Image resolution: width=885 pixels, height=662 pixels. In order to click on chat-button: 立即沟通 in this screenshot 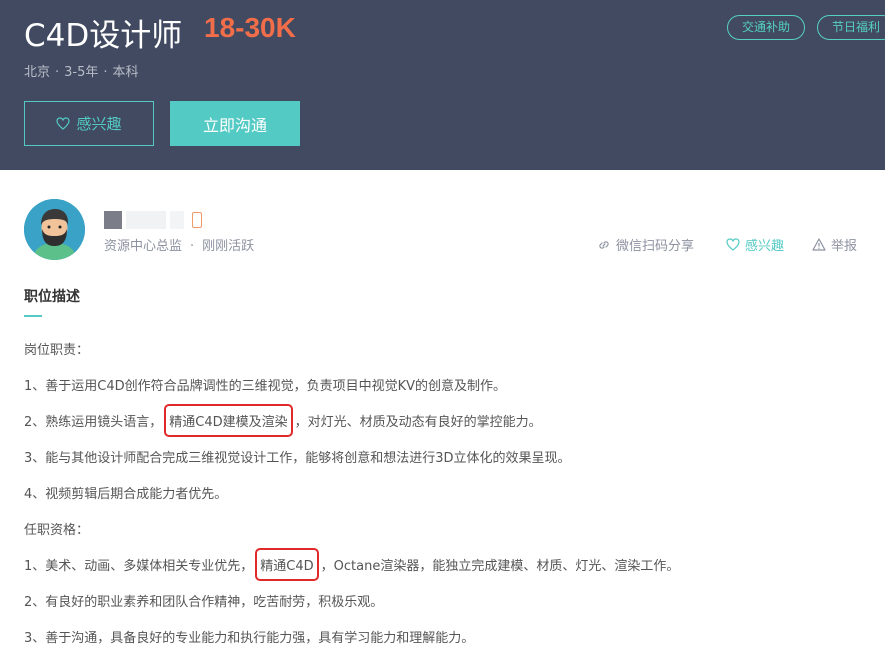, I will do `click(235, 123)`.